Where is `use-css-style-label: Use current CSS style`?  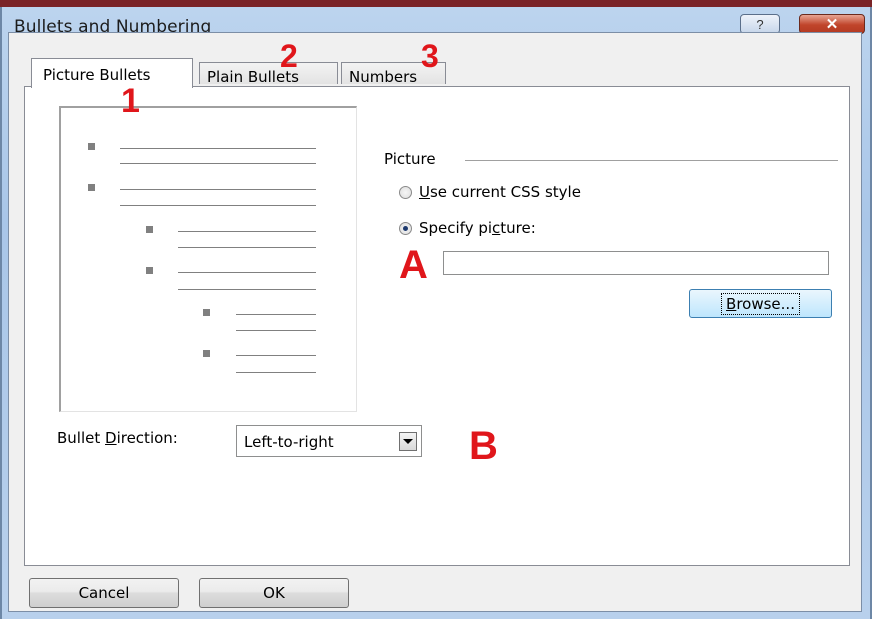 use-css-style-label: Use current CSS style is located at coordinates (500, 192).